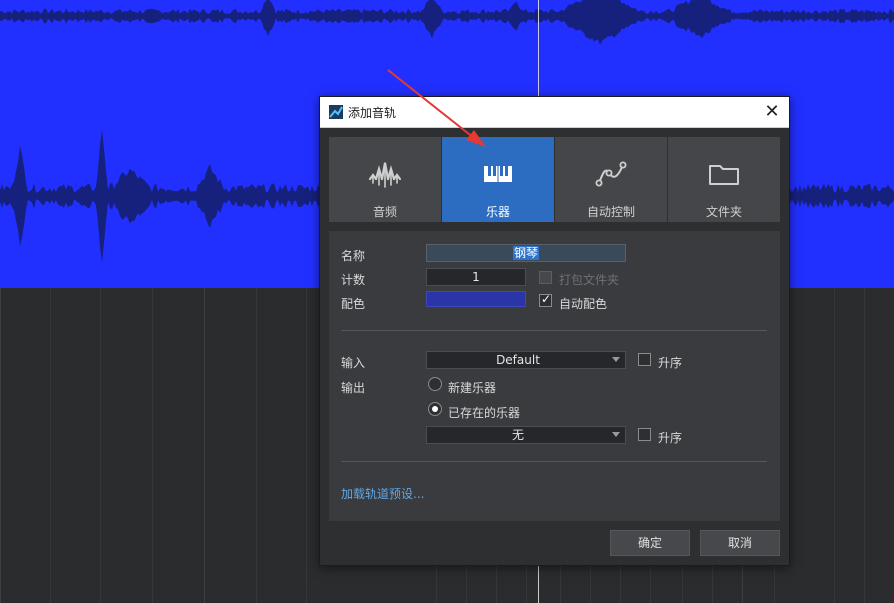 Image resolution: width=894 pixels, height=603 pixels. Describe the element at coordinates (583, 304) in the screenshot. I see `auto-color-label: 自动配色` at that location.